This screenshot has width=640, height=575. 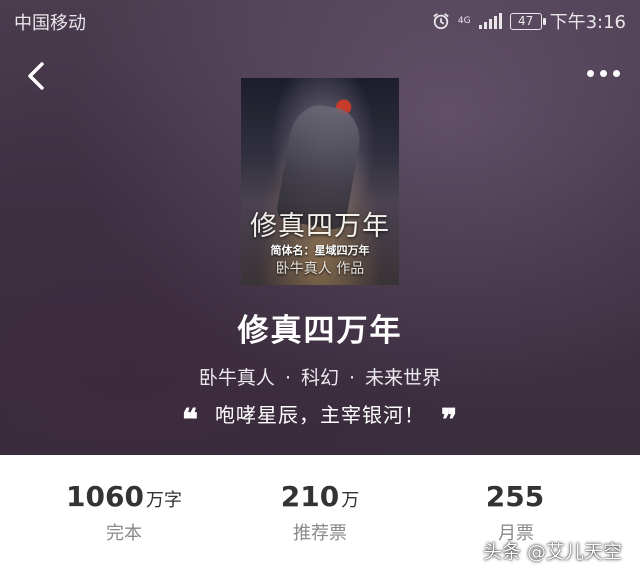 I want to click on cover-title: 修真四万年, so click(x=320, y=226).